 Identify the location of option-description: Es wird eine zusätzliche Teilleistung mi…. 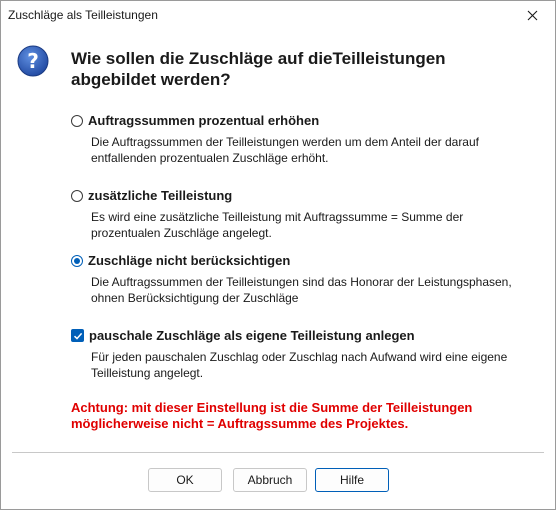
(277, 225).